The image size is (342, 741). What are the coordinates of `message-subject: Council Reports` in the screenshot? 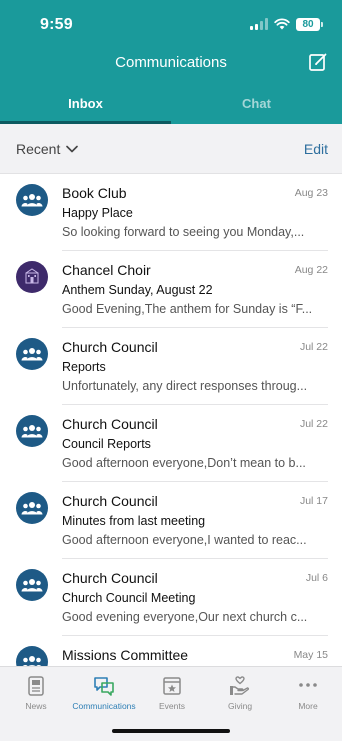 It's located at (106, 444).